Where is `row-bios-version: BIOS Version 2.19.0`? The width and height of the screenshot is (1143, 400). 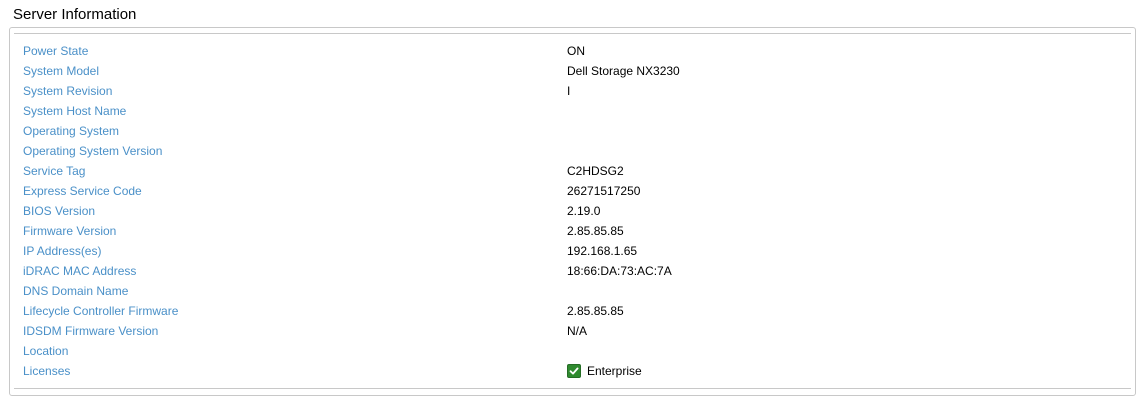
row-bios-version: BIOS Version 2.19.0 is located at coordinates (572, 211).